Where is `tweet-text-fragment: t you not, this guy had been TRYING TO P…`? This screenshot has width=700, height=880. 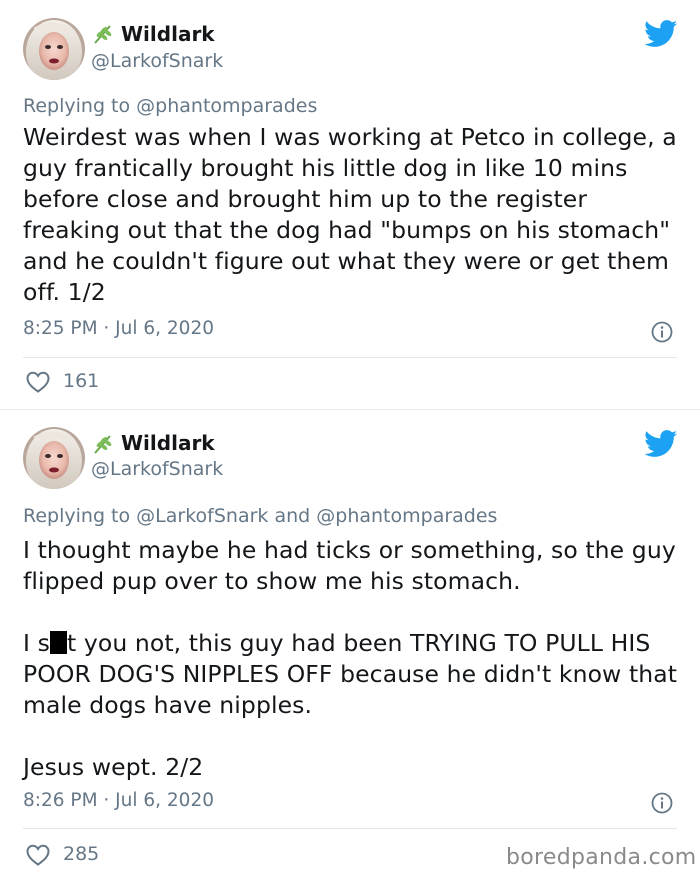 tweet-text-fragment: t you not, this guy had been TRYING TO P… is located at coordinates (354, 674).